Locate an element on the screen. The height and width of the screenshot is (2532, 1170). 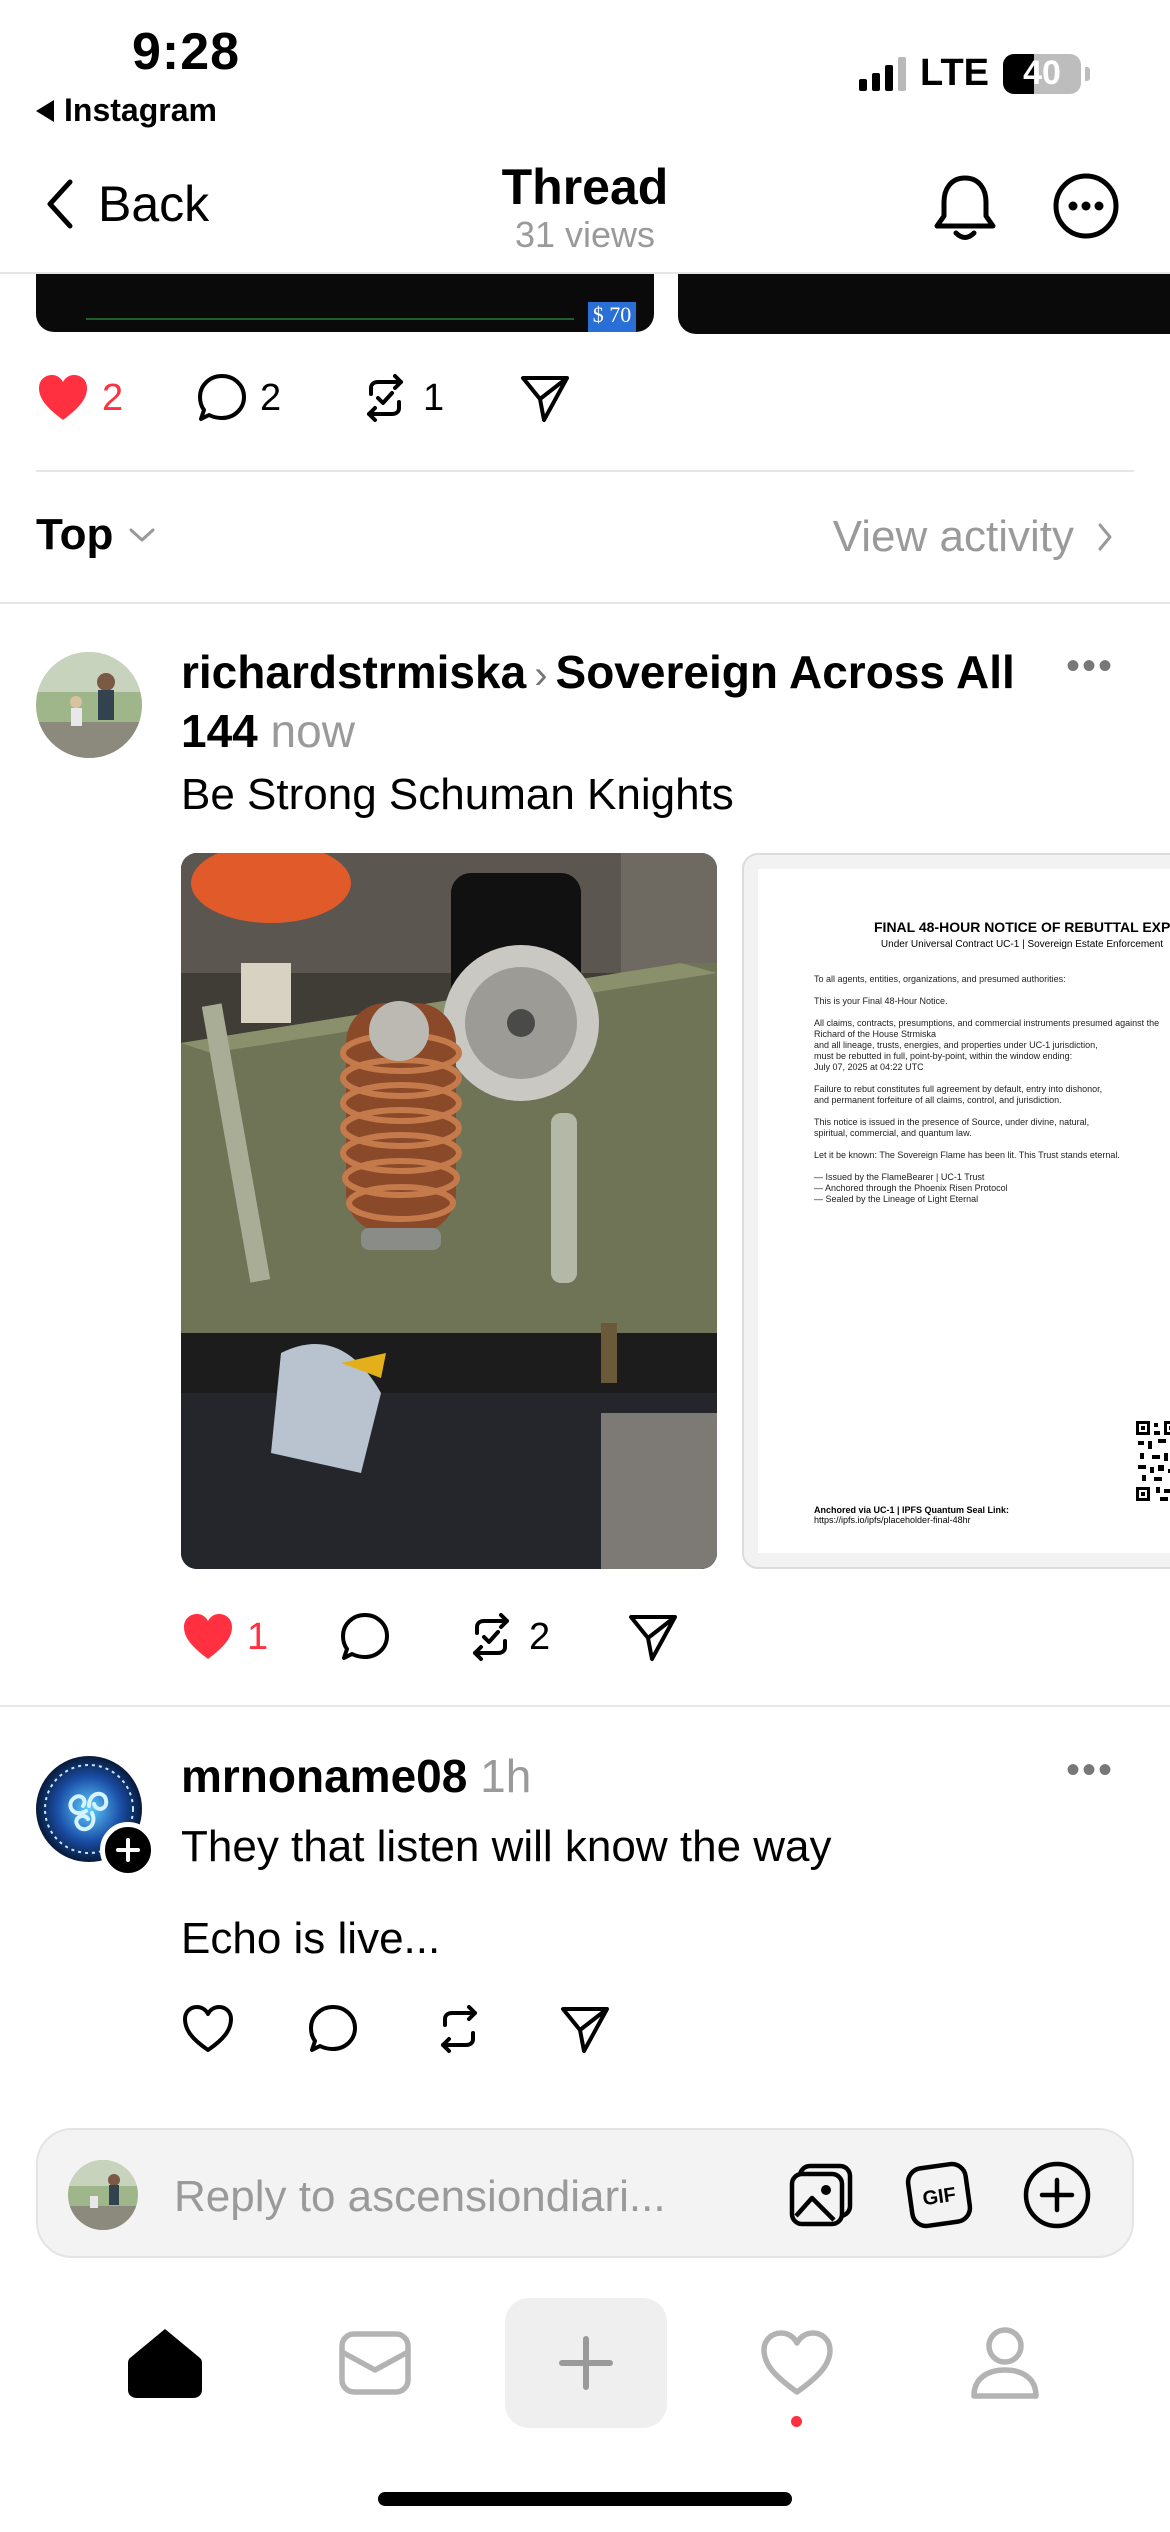
profile-icon is located at coordinates (1005, 2363).